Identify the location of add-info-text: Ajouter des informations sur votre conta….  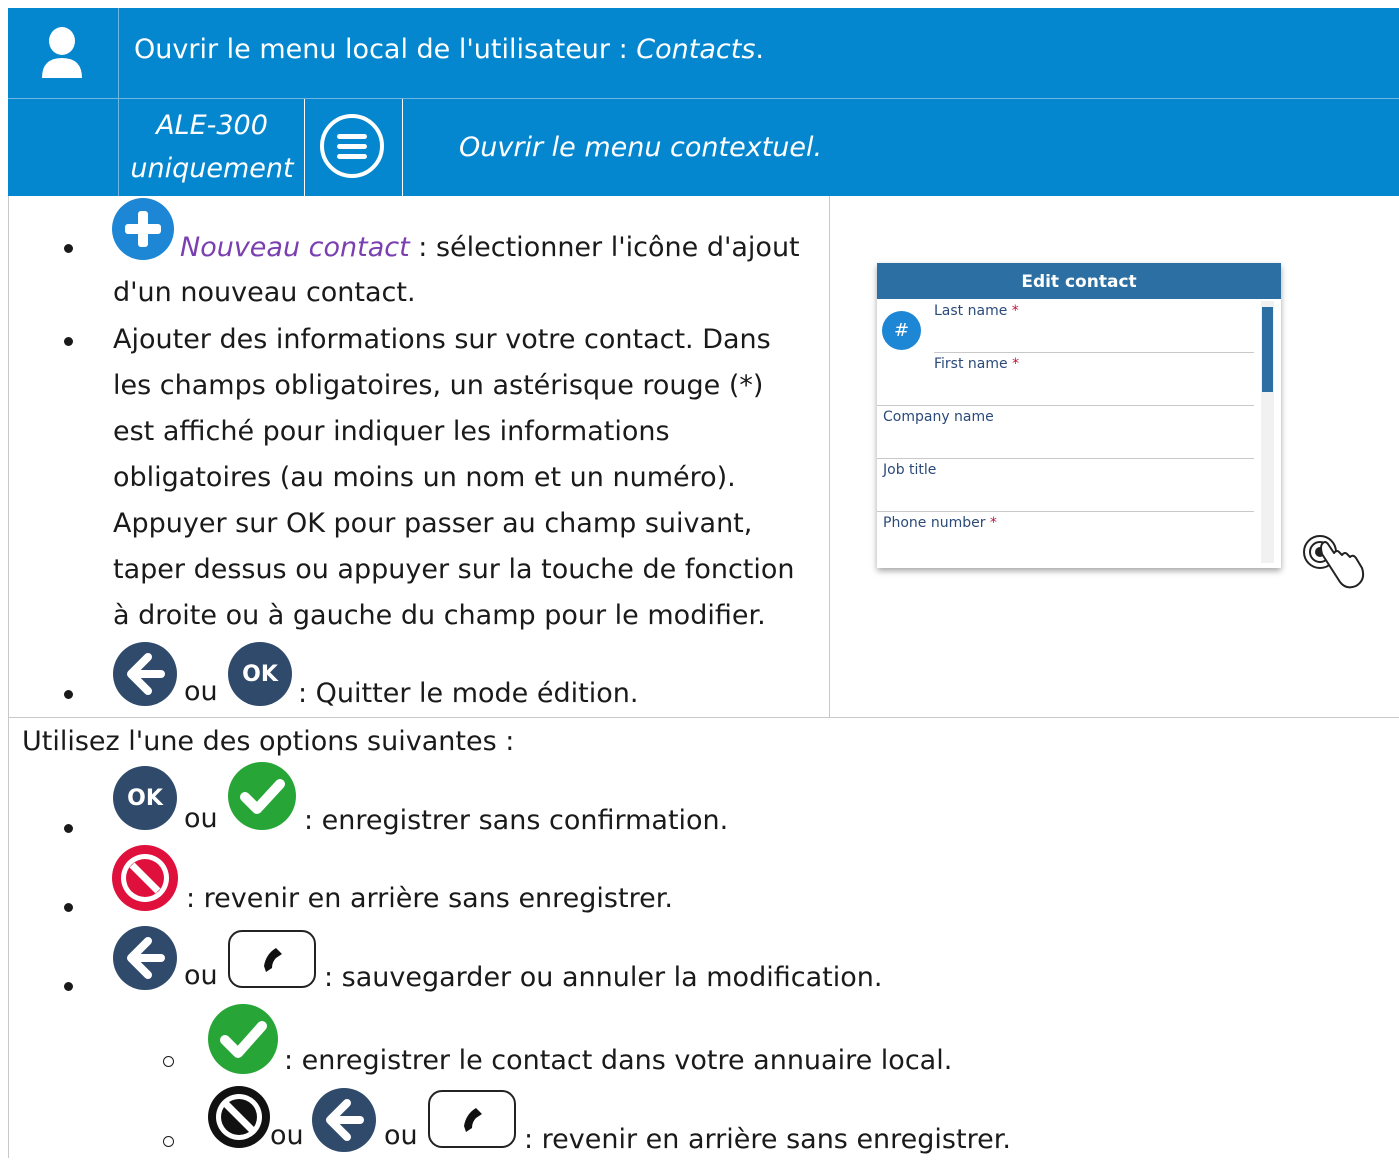
(454, 477).